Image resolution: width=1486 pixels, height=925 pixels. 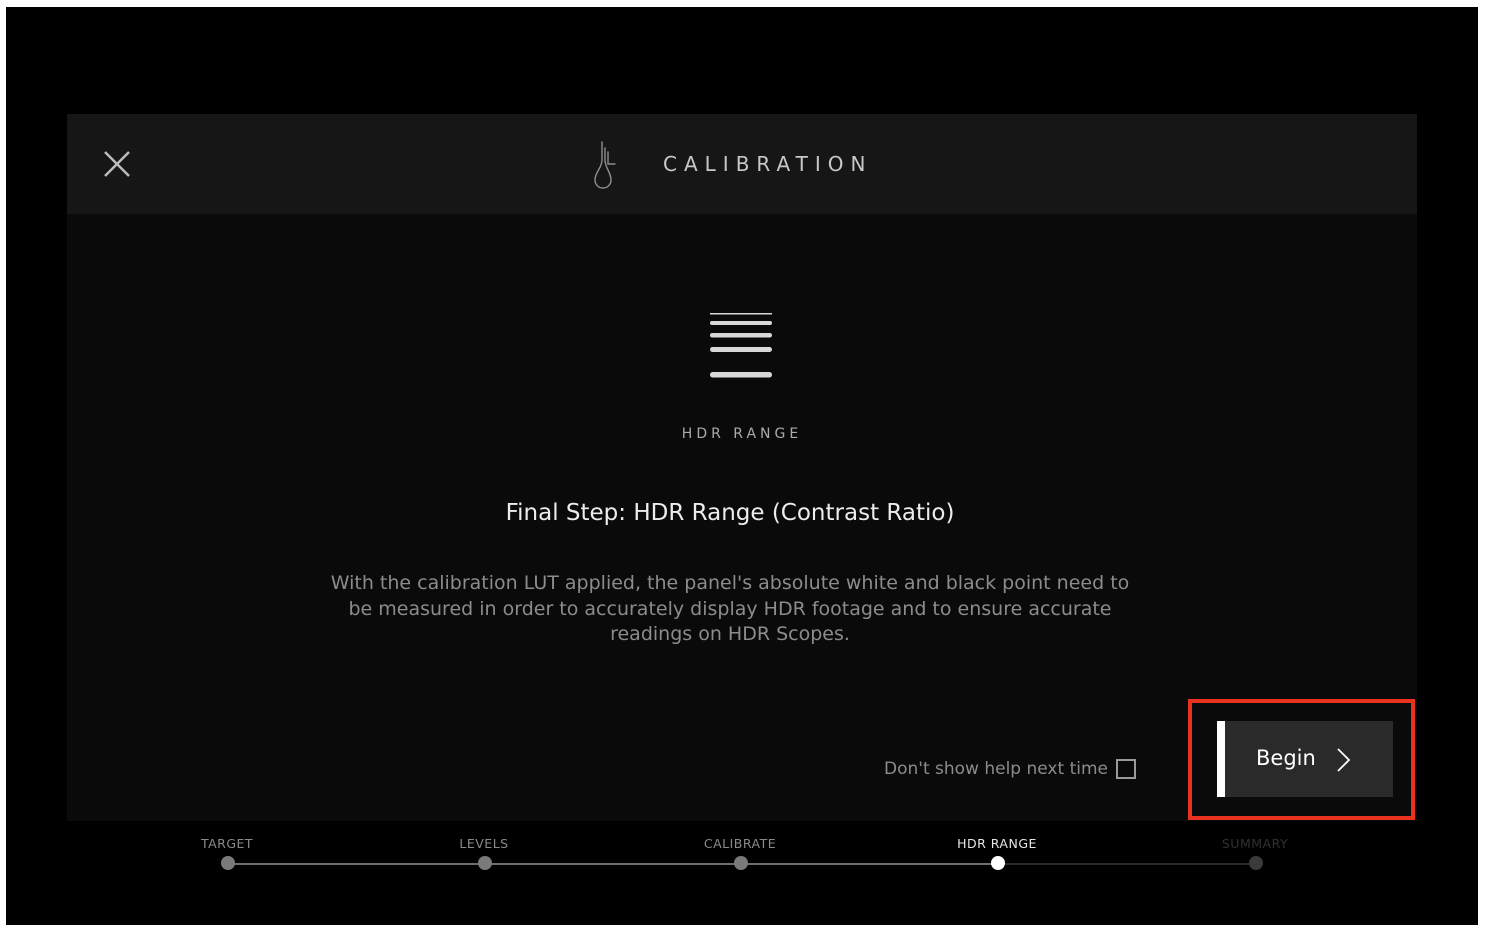 I want to click on step-label: HDR RANGE, so click(x=742, y=434).